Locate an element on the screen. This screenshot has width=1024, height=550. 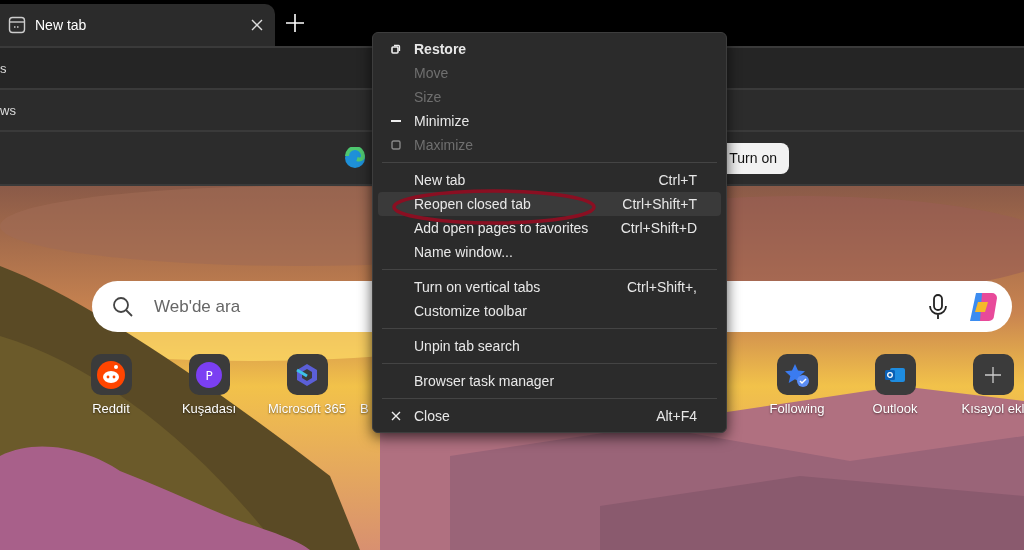
shortcut-label: Reddit is located at coordinates (111, 408).